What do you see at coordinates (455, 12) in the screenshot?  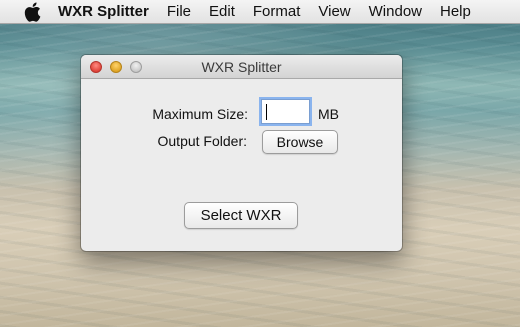 I see `menu-help: Help` at bounding box center [455, 12].